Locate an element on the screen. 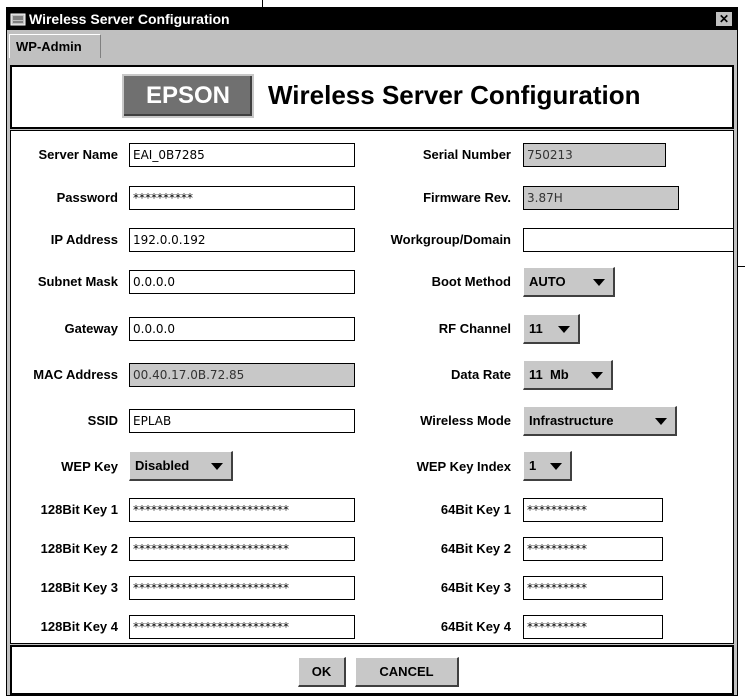 The width and height of the screenshot is (745, 696). title-bar: Wireless Server Configuration ✕ is located at coordinates (372, 19).